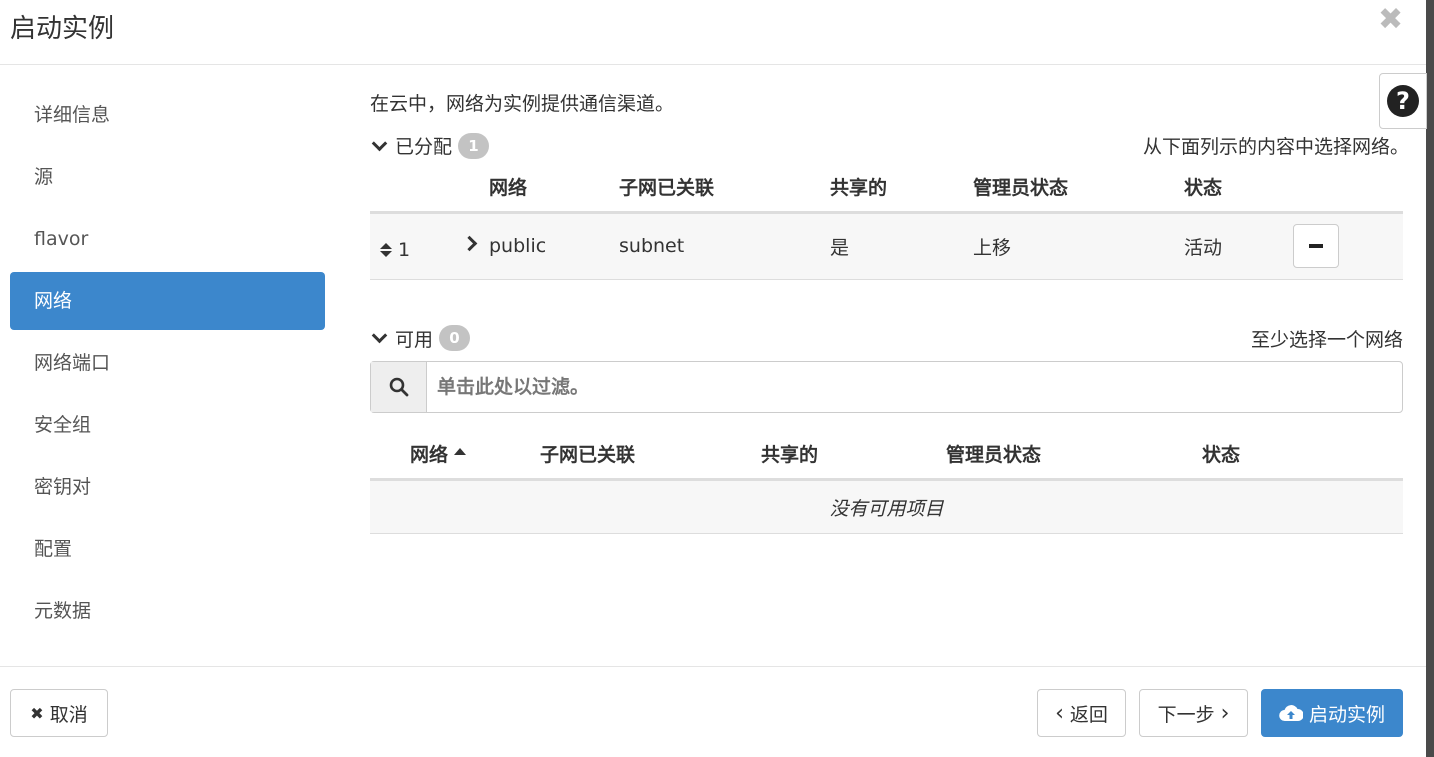  I want to click on cancel-label: 取消, so click(68, 714).